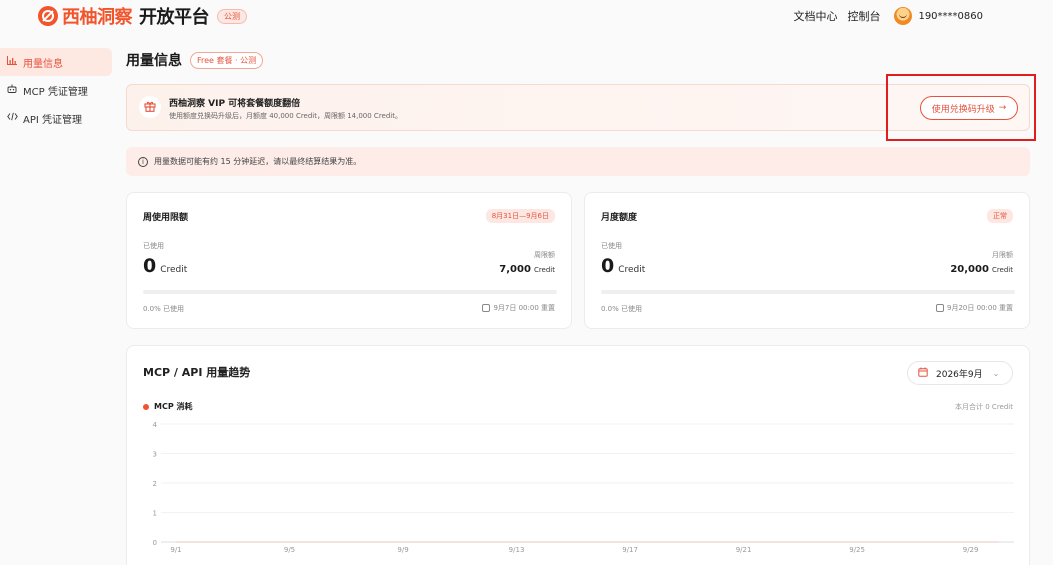 Image resolution: width=1053 pixels, height=565 pixels. Describe the element at coordinates (43, 64) in the screenshot. I see `sidebar-item-label: 用量信息` at that location.